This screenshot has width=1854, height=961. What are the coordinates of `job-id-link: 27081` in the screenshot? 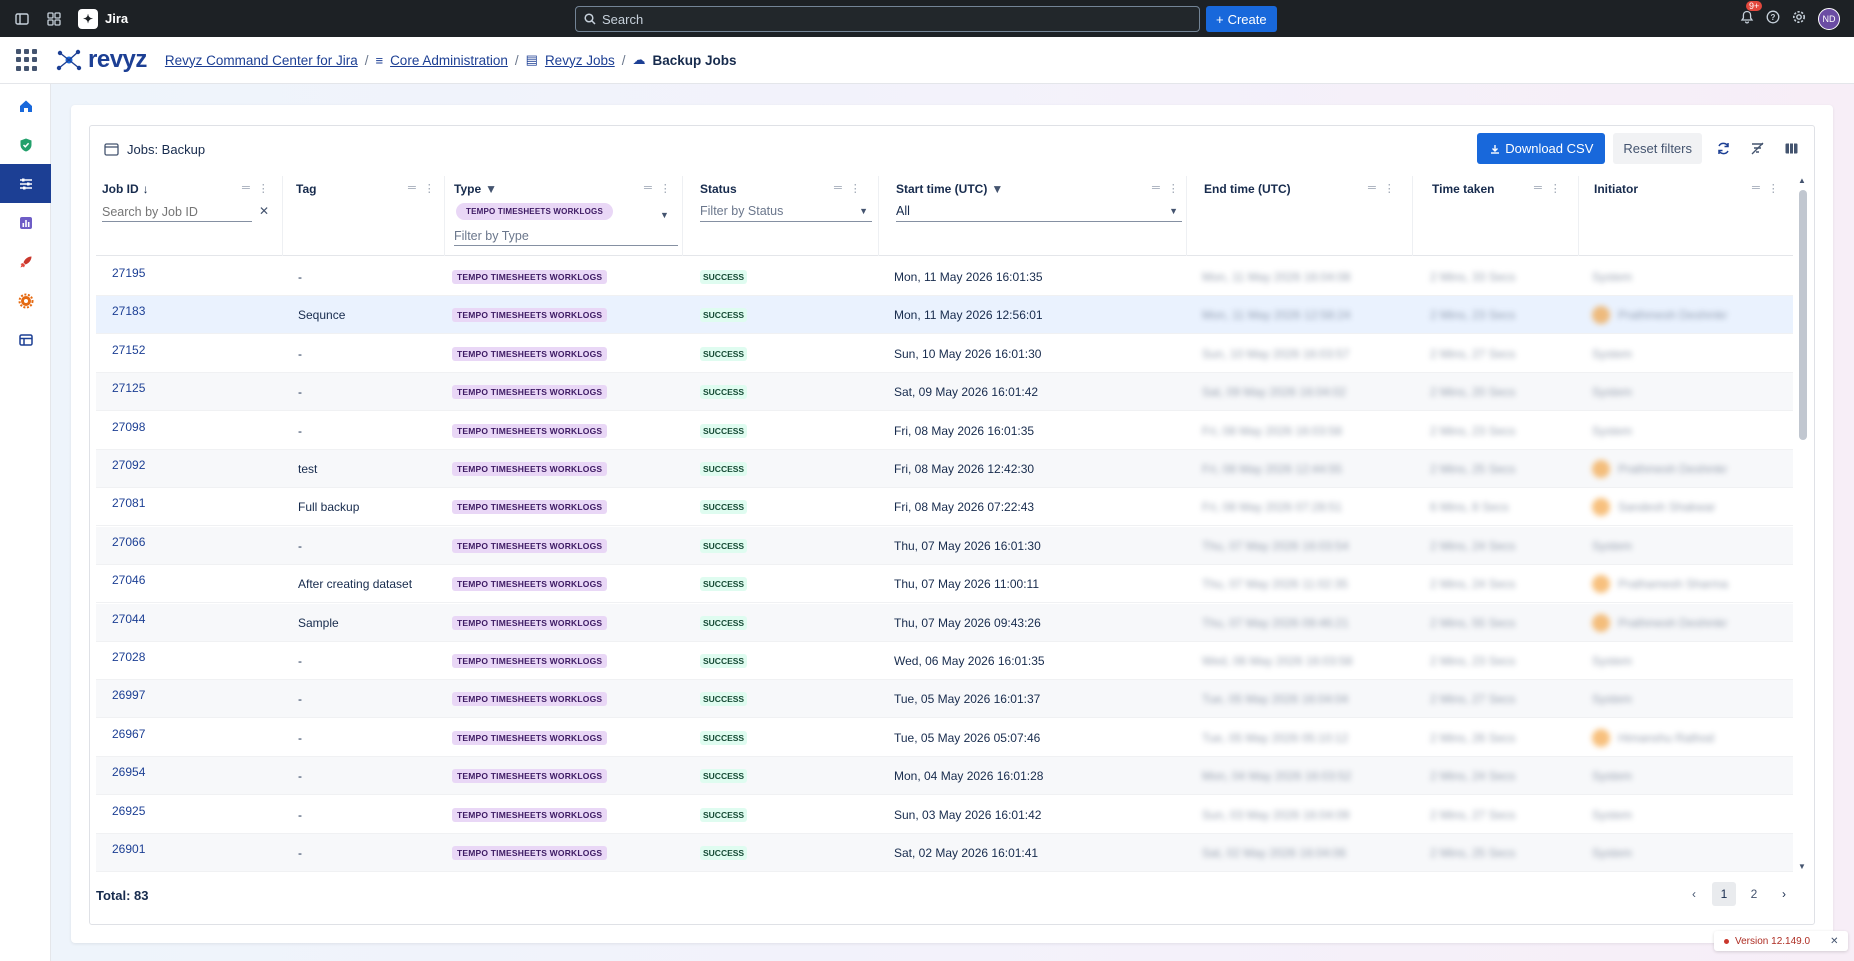 It's located at (128, 503).